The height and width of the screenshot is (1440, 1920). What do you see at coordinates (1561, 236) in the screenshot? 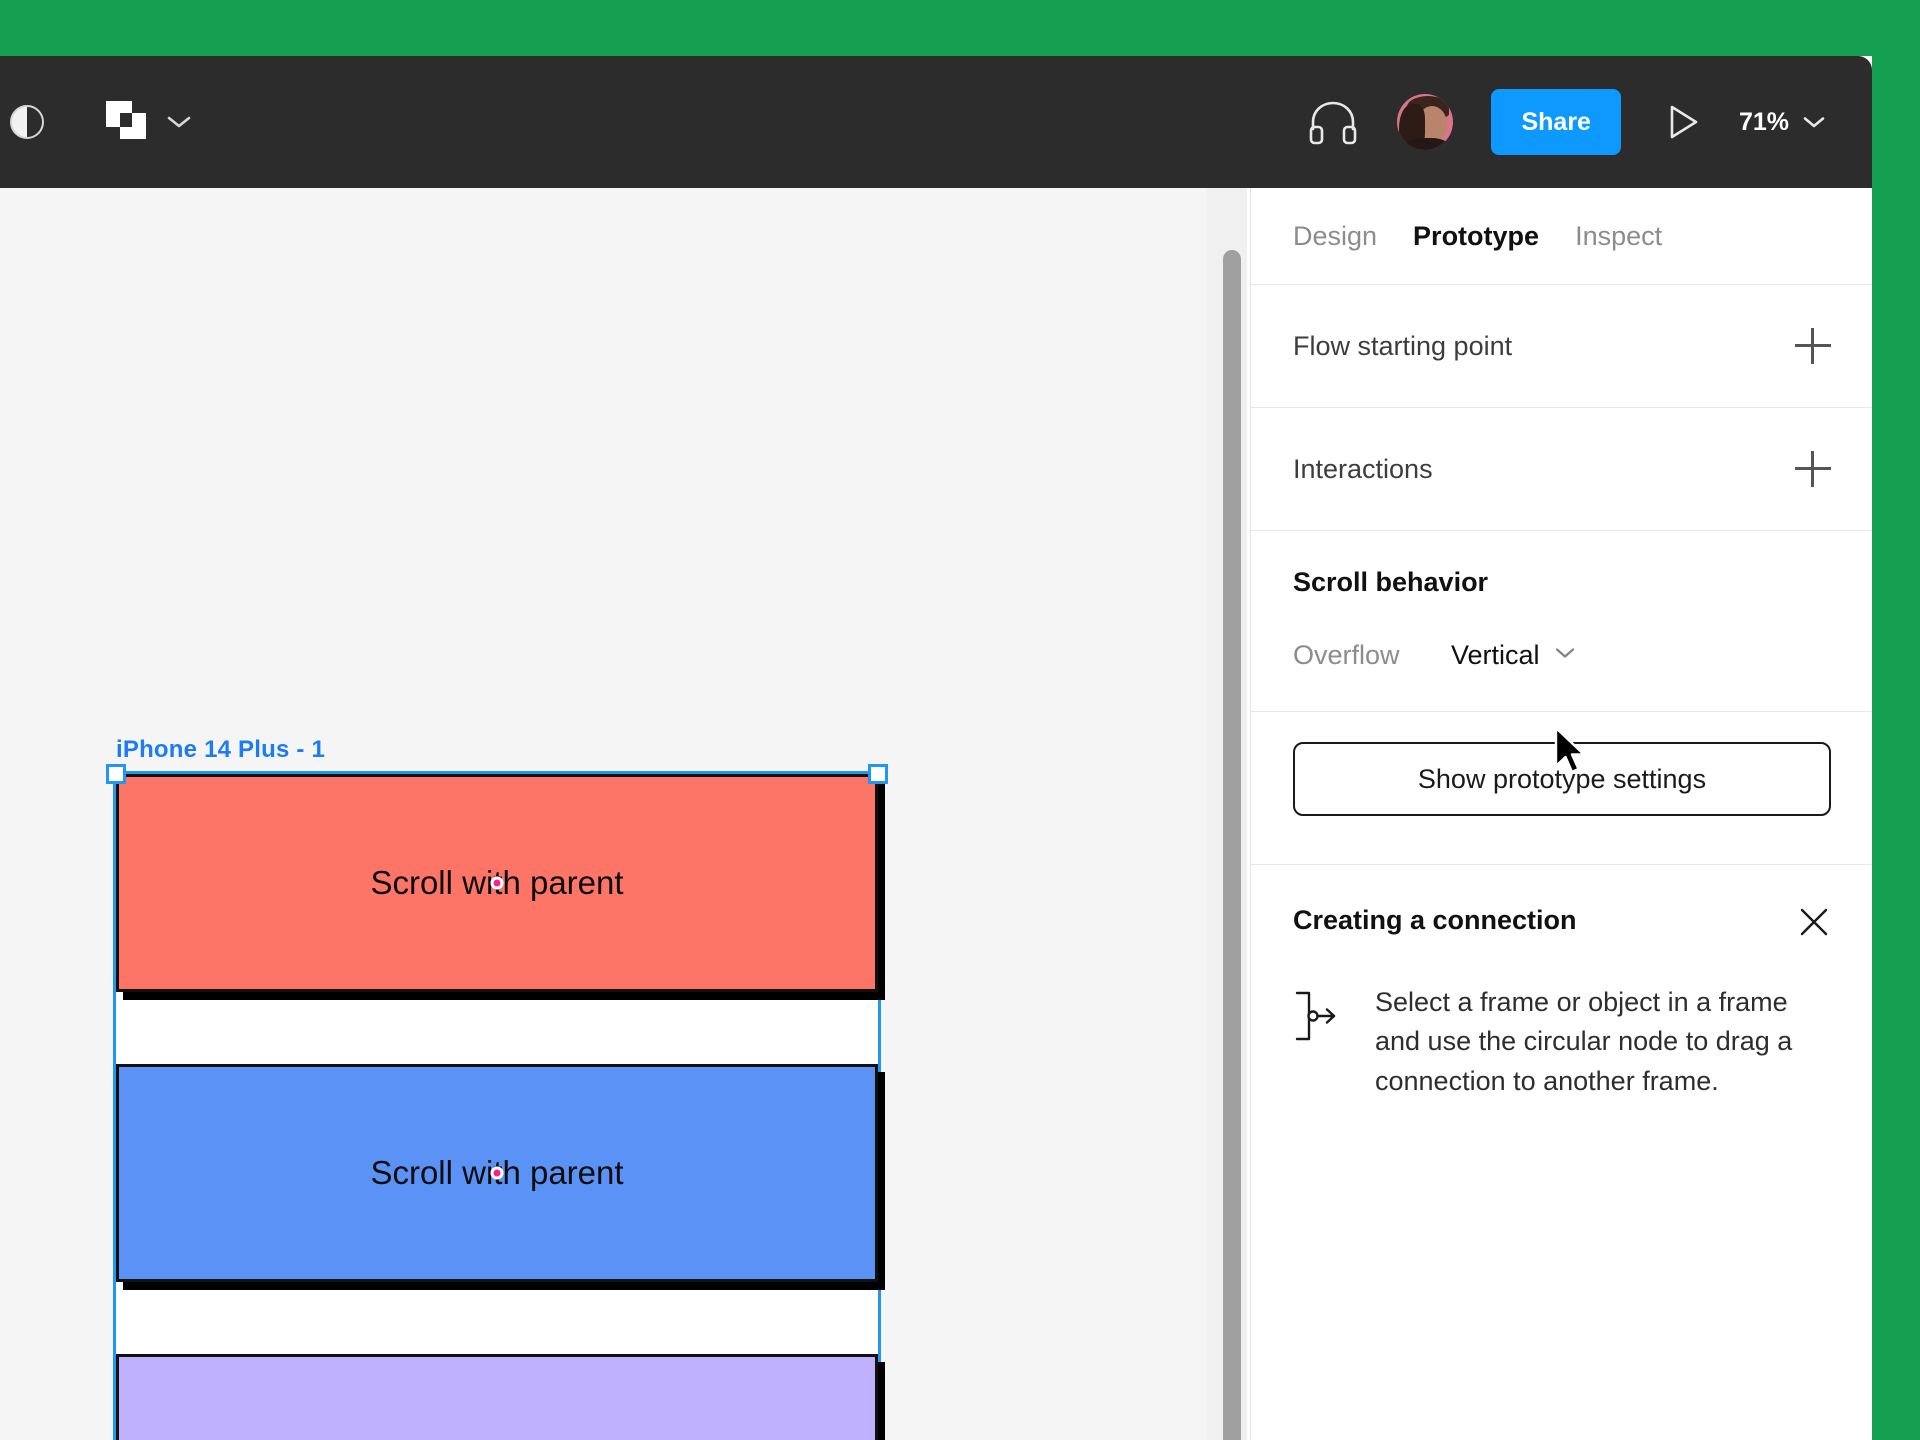
I see `panel-tabs: Design Prototype Inspect` at bounding box center [1561, 236].